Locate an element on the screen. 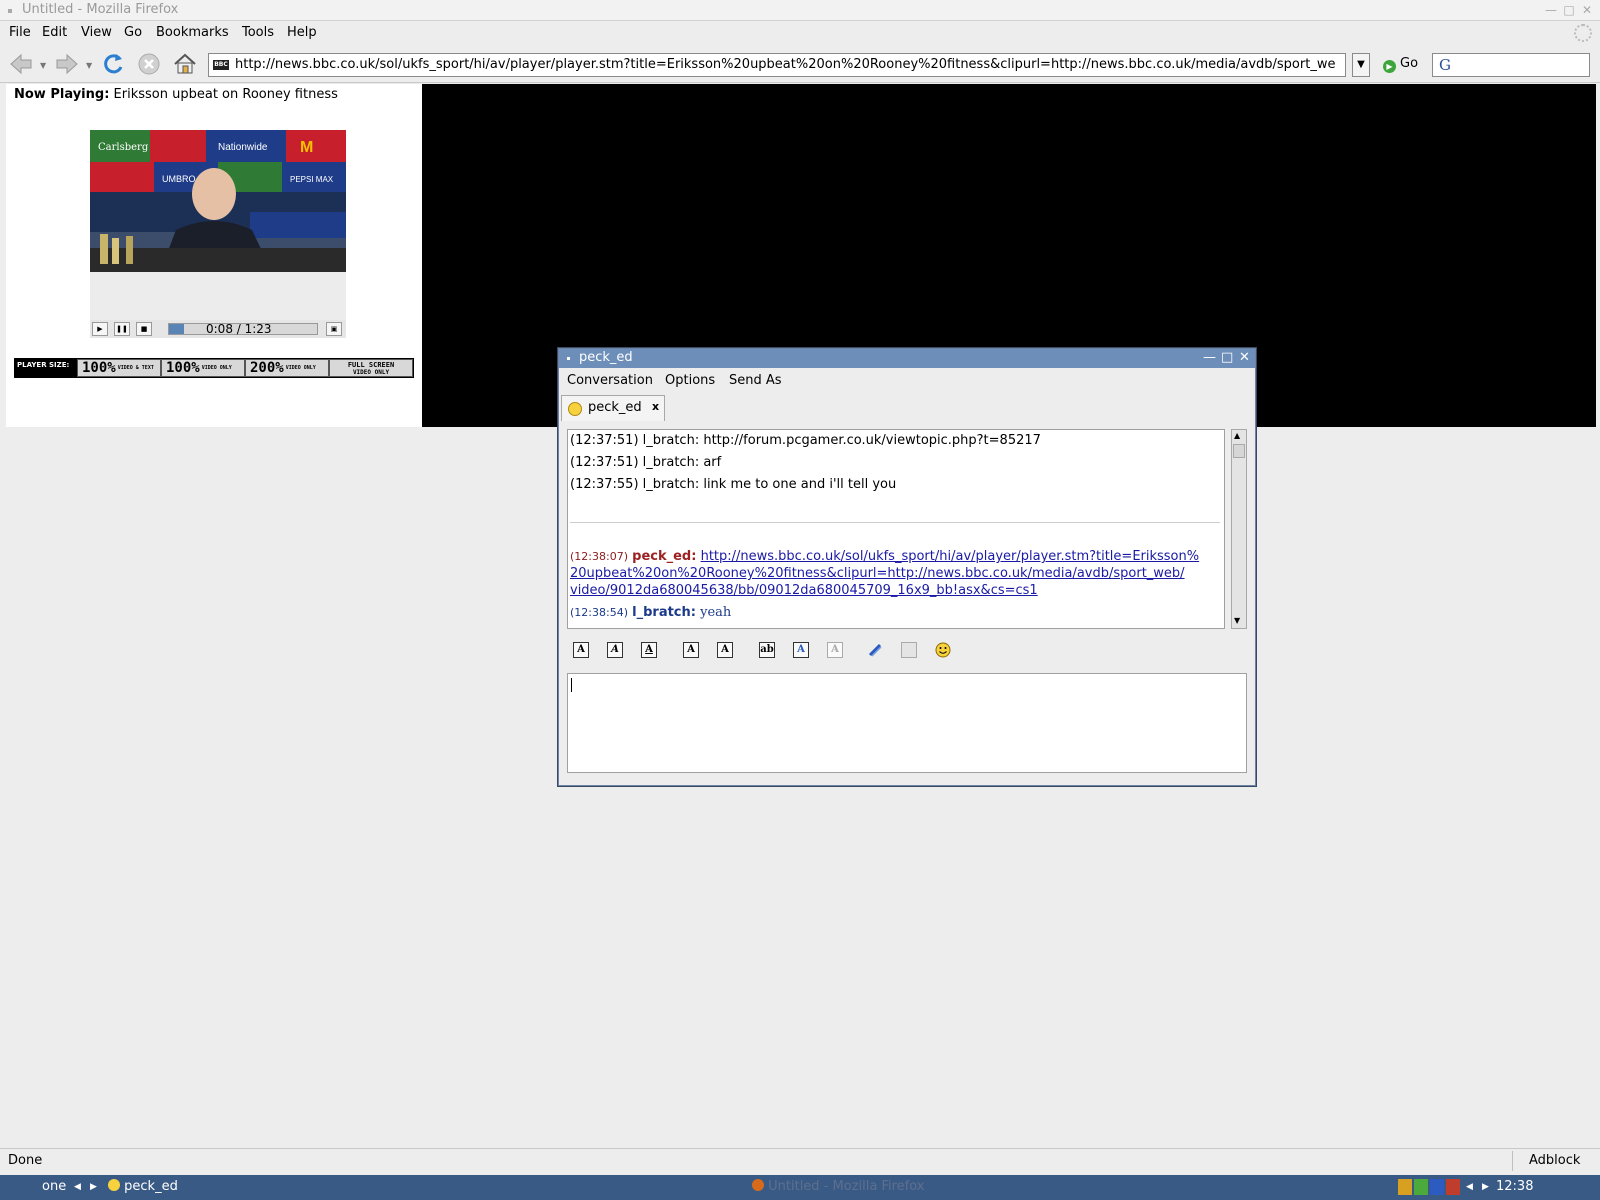 Image resolution: width=1600 pixels, height=1200 pixels. size-option-value: 100% is located at coordinates (183, 368).